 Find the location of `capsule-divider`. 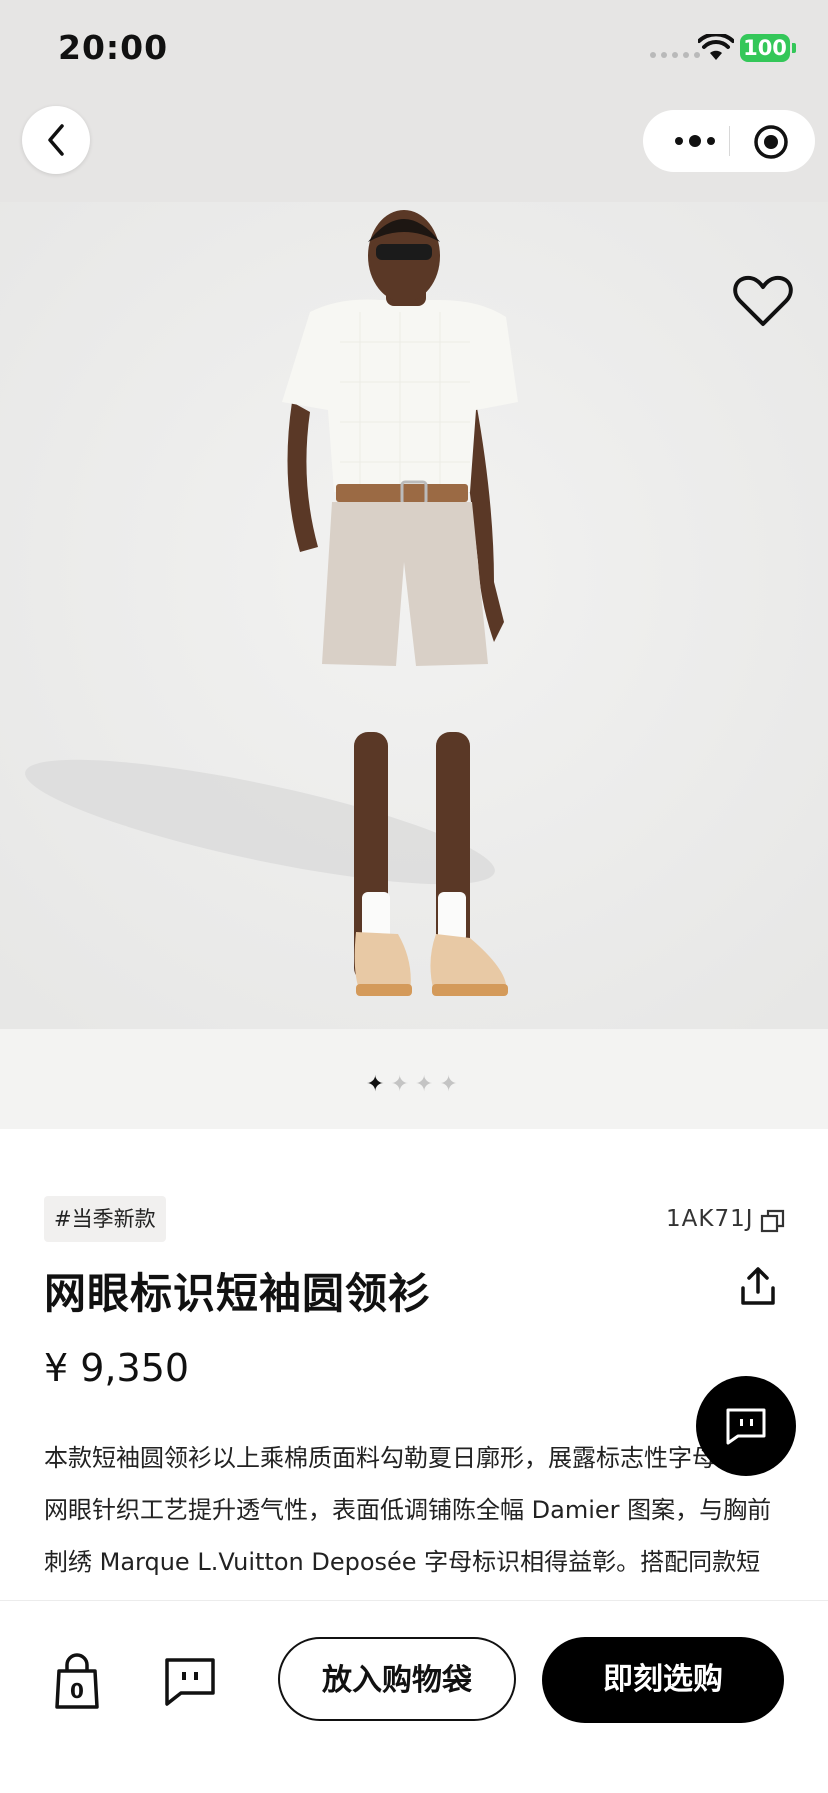

capsule-divider is located at coordinates (729, 141).